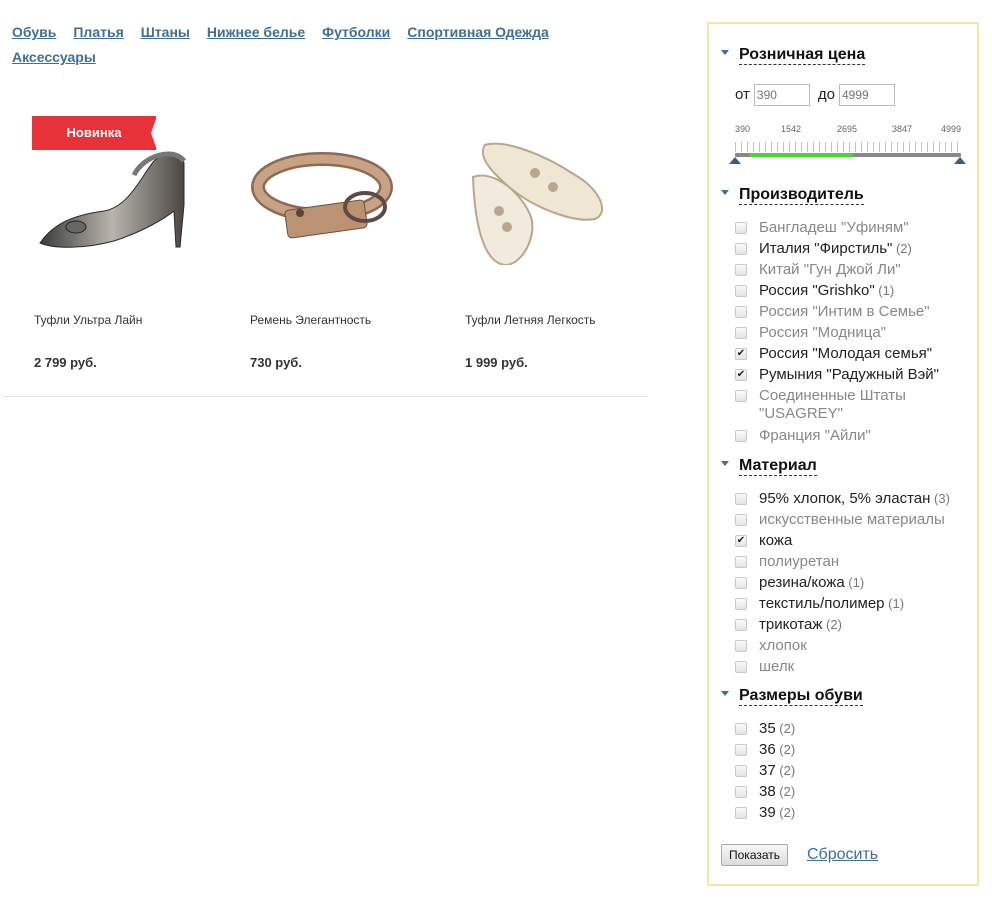 The image size is (992, 899). Describe the element at coordinates (826, 94) in the screenshot. I see `price-to-label: до` at that location.